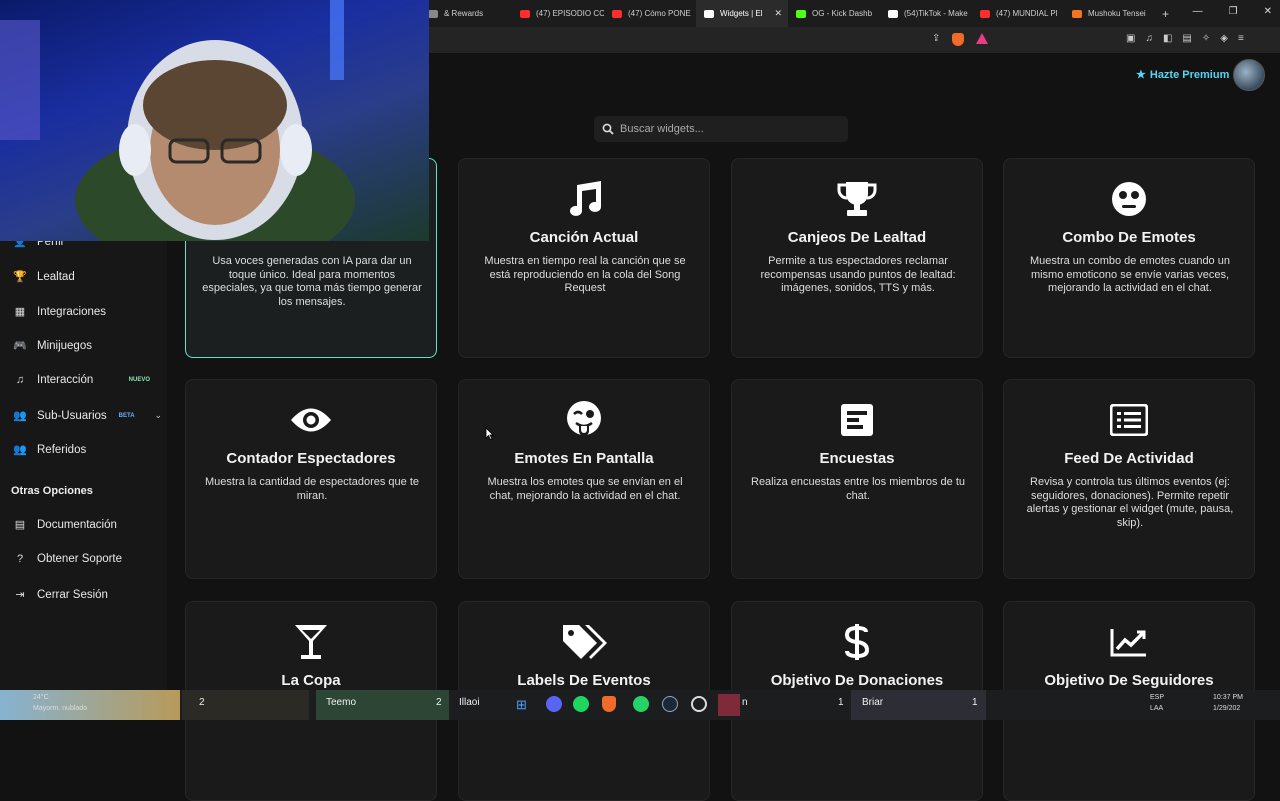 This screenshot has height=801, width=1280. I want to click on poll-icon, so click(857, 420).